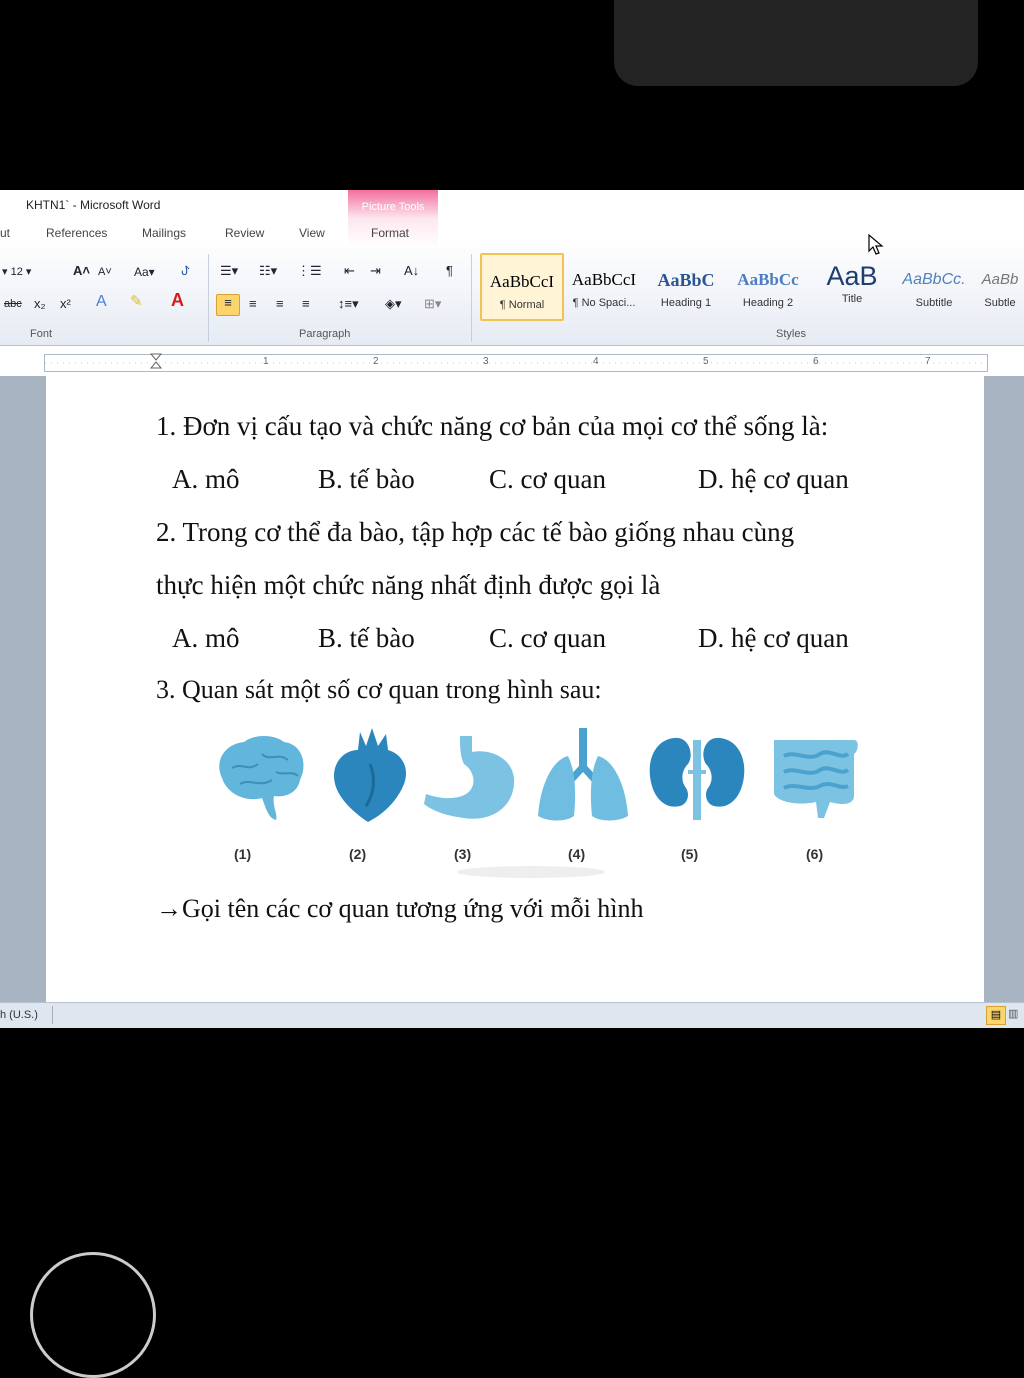 This screenshot has height=1378, width=1024. What do you see at coordinates (393, 207) in the screenshot?
I see `picture-tools-label: Picture Tools` at bounding box center [393, 207].